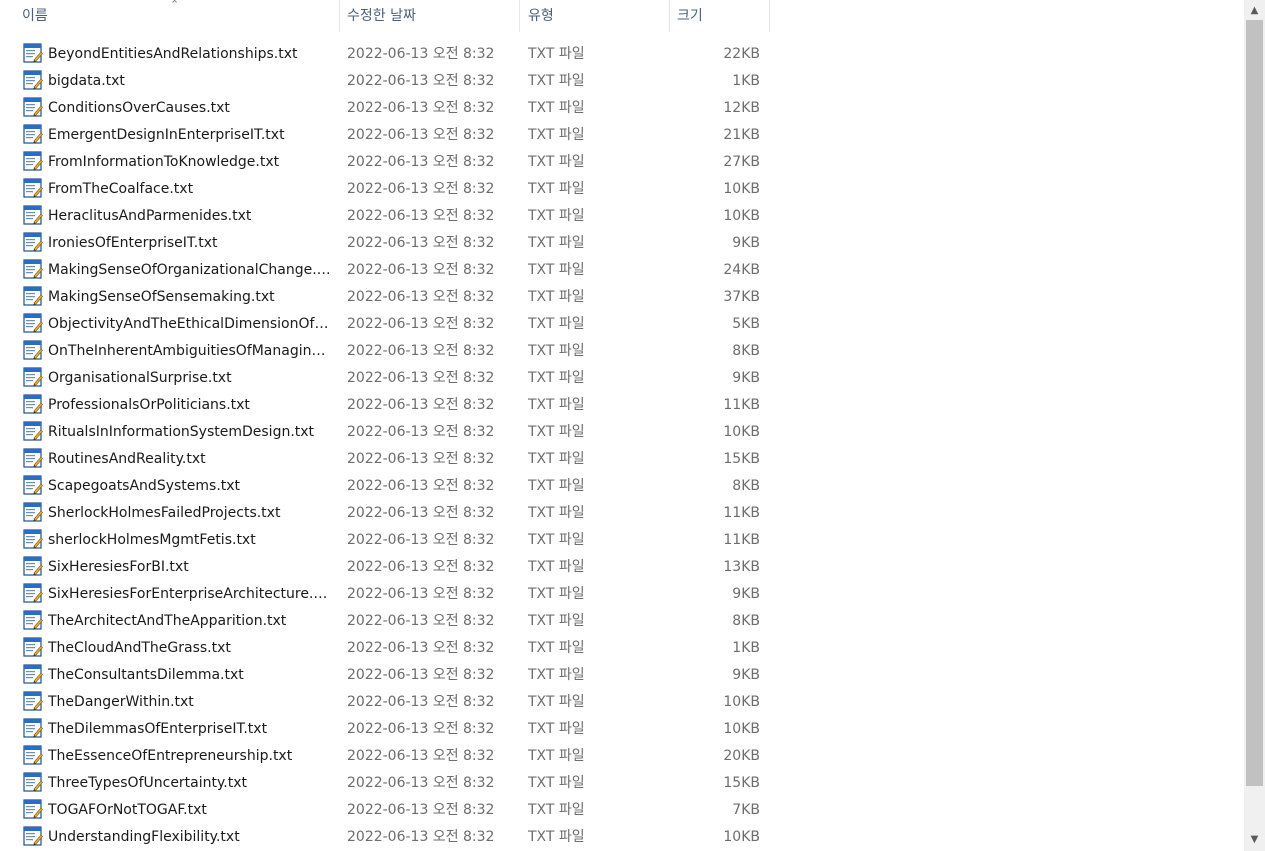  I want to click on file-name: IroniesOfEnterpriseIT.txt, so click(190, 243).